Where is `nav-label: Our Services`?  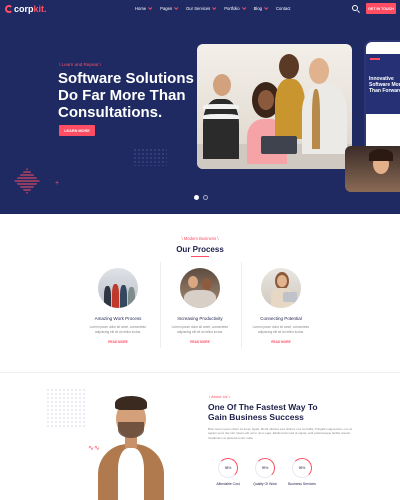 nav-label: Our Services is located at coordinates (198, 8).